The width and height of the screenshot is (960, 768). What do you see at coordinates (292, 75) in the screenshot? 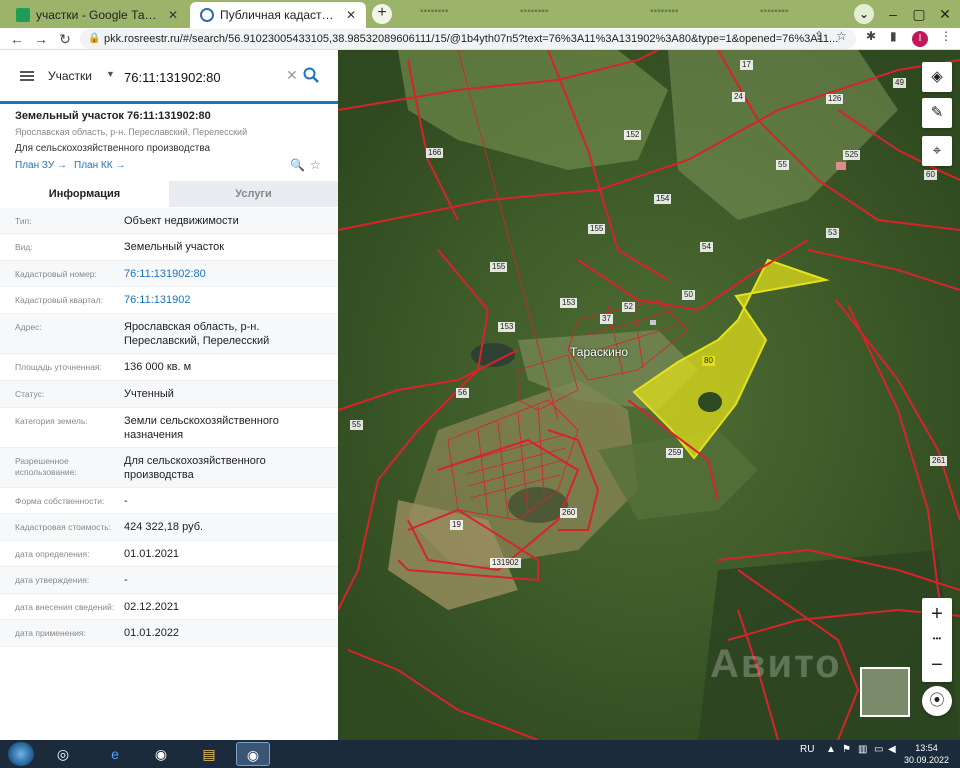
I see `clear-icon: ✕` at bounding box center [292, 75].